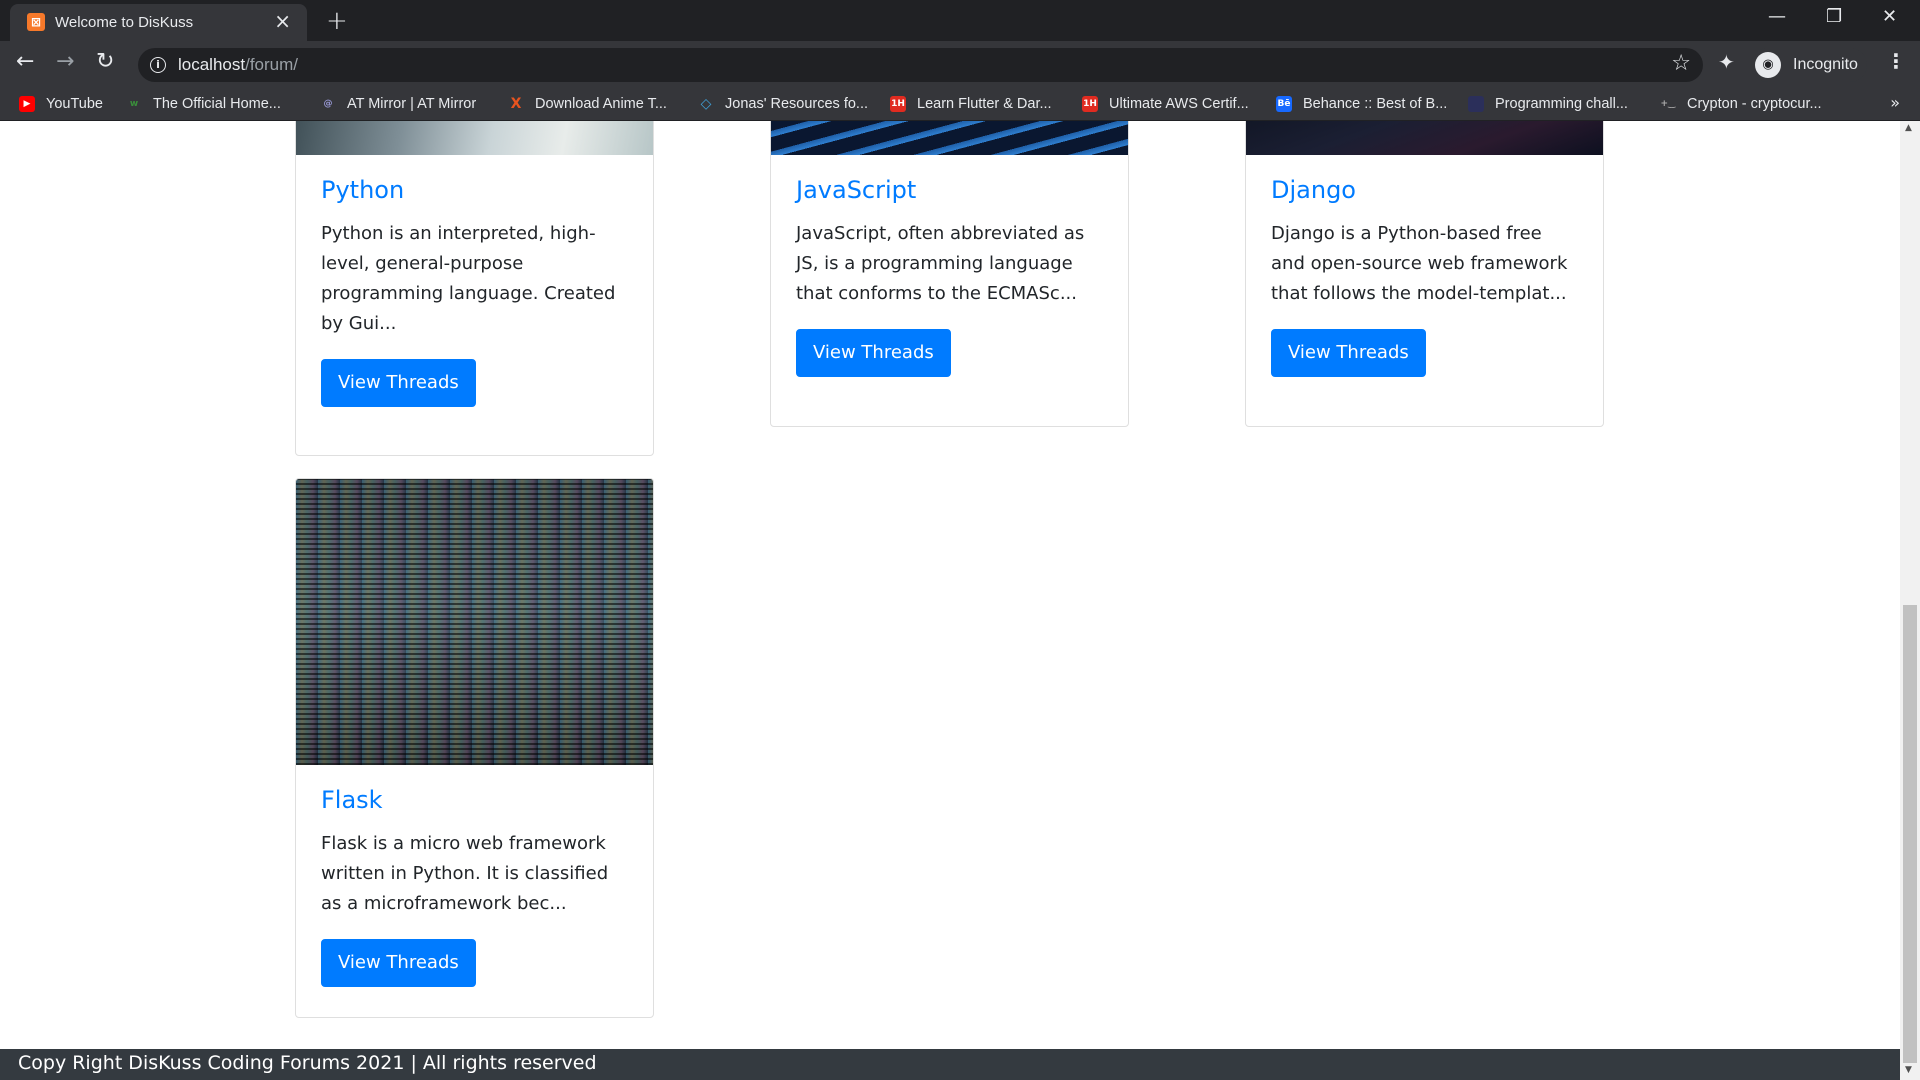 The image size is (1920, 1080). I want to click on javascript-card-image, so click(949, 138).